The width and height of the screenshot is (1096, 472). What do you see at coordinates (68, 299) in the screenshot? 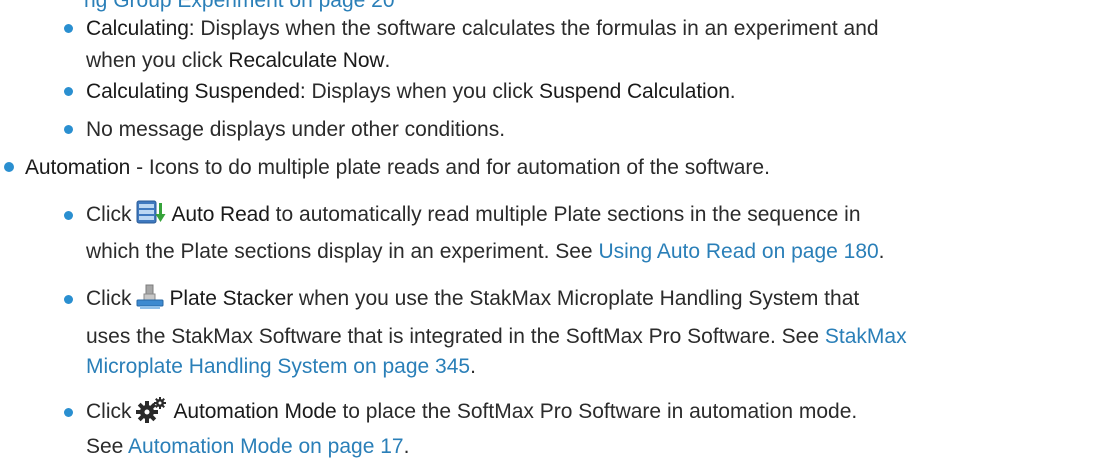
I see `bullet-plate-stacker` at bounding box center [68, 299].